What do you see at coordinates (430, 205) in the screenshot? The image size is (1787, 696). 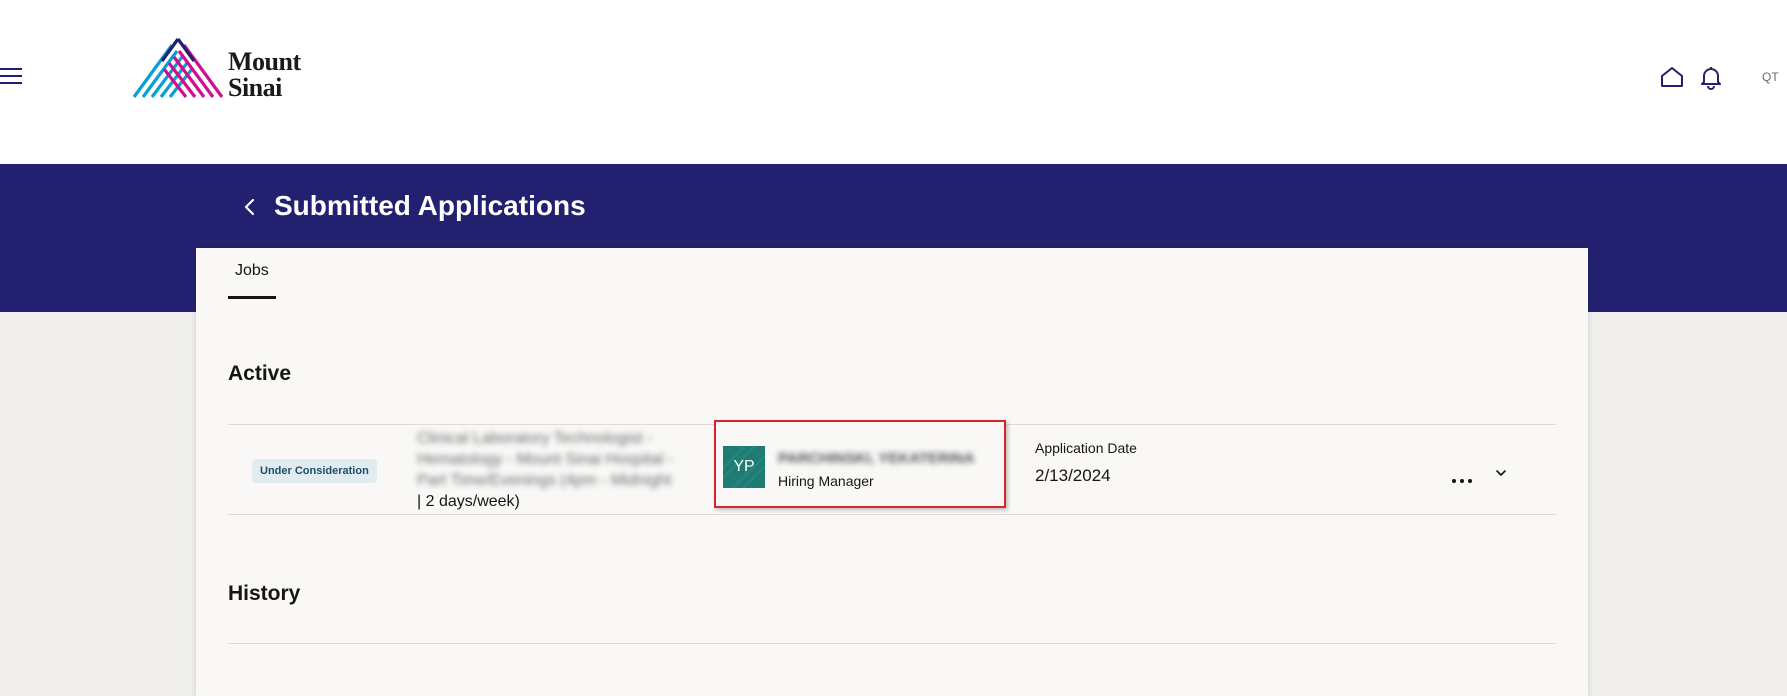 I see `page-title: Submitted Applications` at bounding box center [430, 205].